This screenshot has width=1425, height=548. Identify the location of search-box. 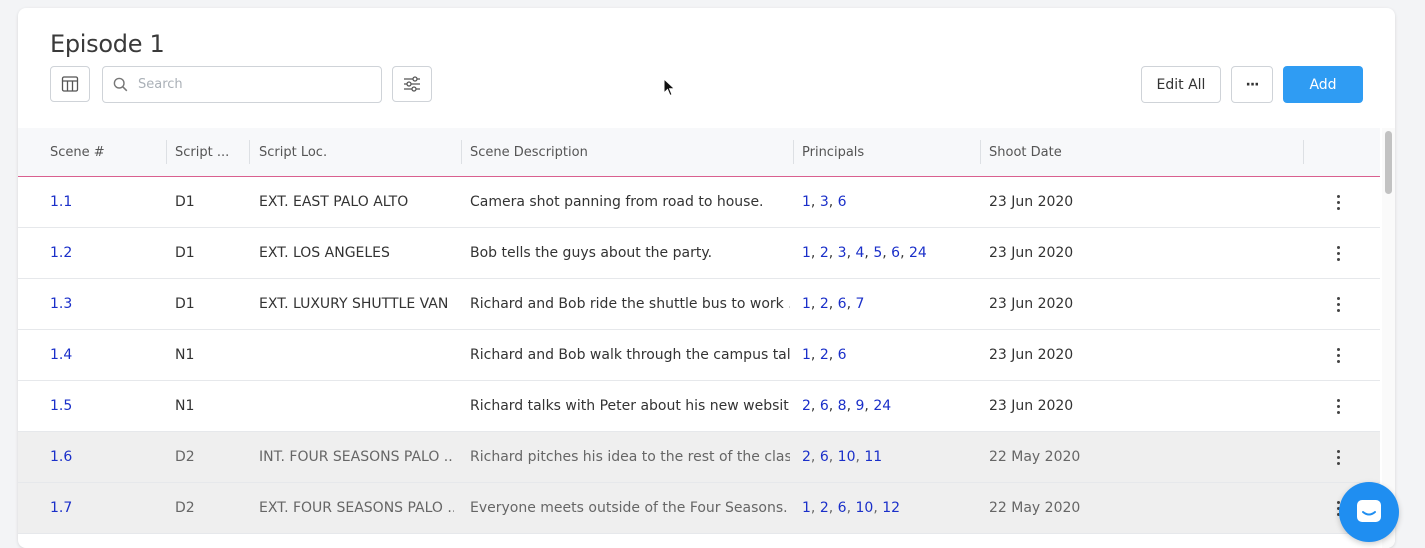
(242, 84).